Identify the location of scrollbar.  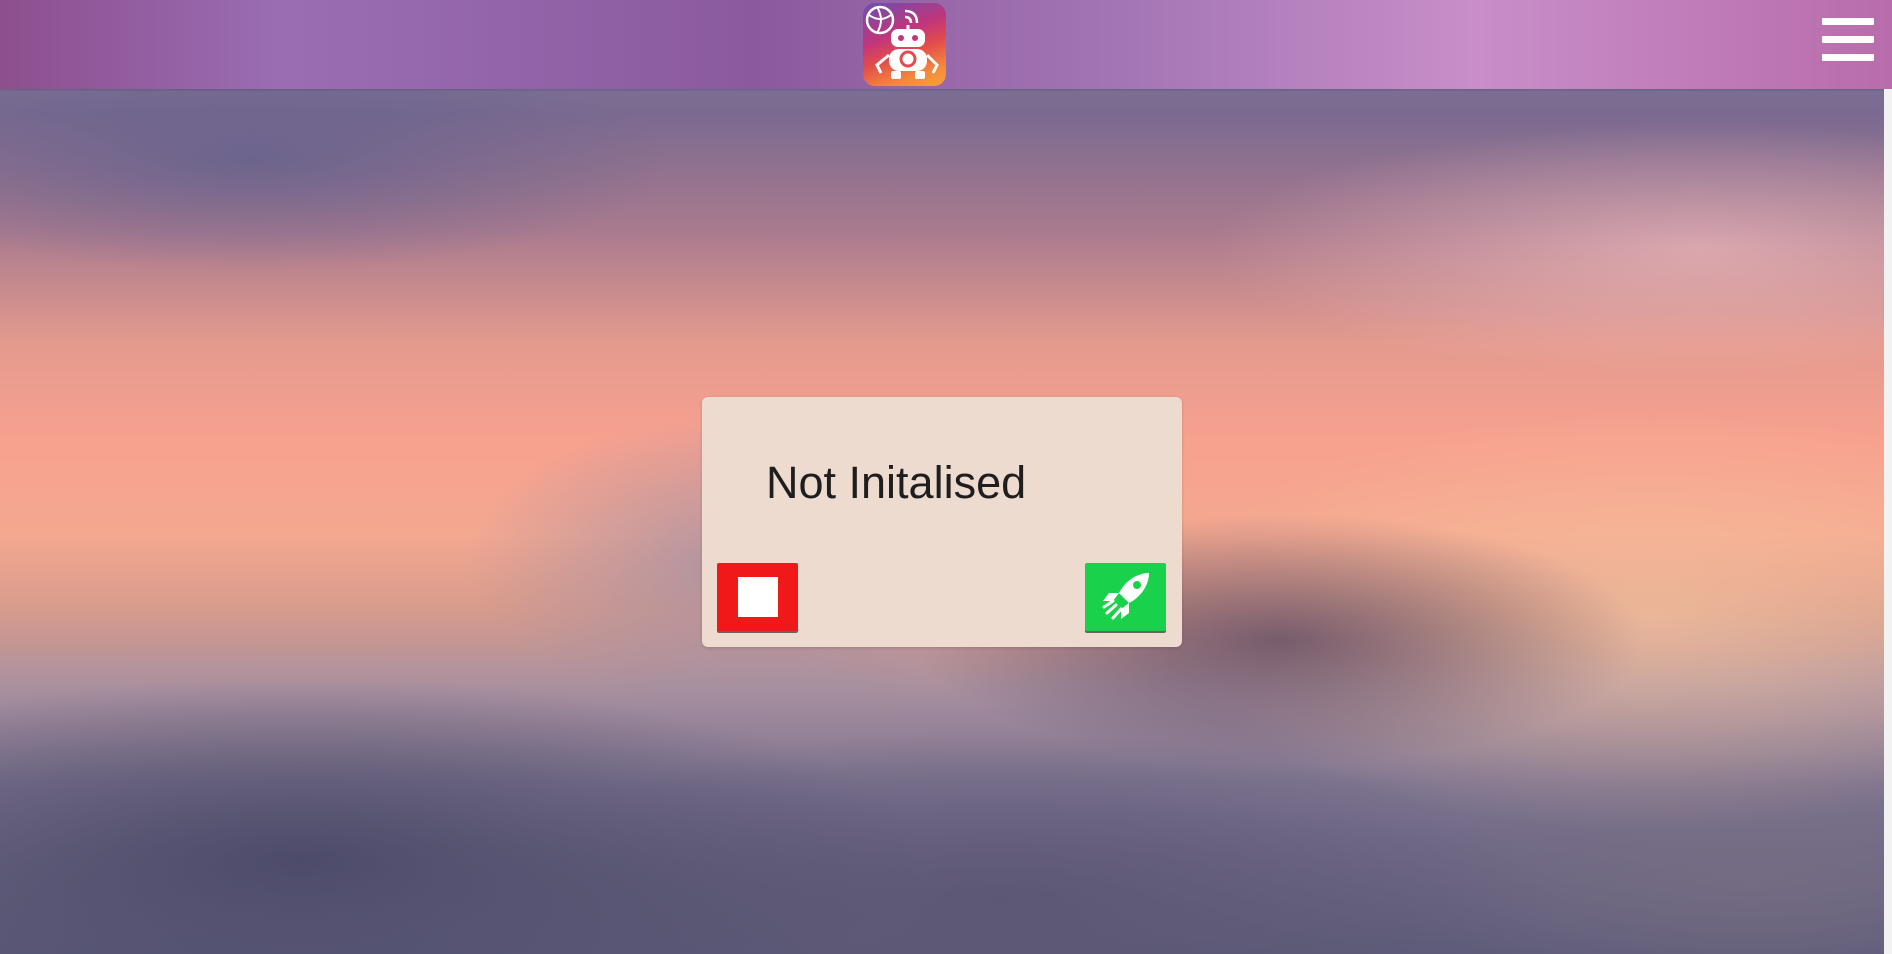
(1888, 521).